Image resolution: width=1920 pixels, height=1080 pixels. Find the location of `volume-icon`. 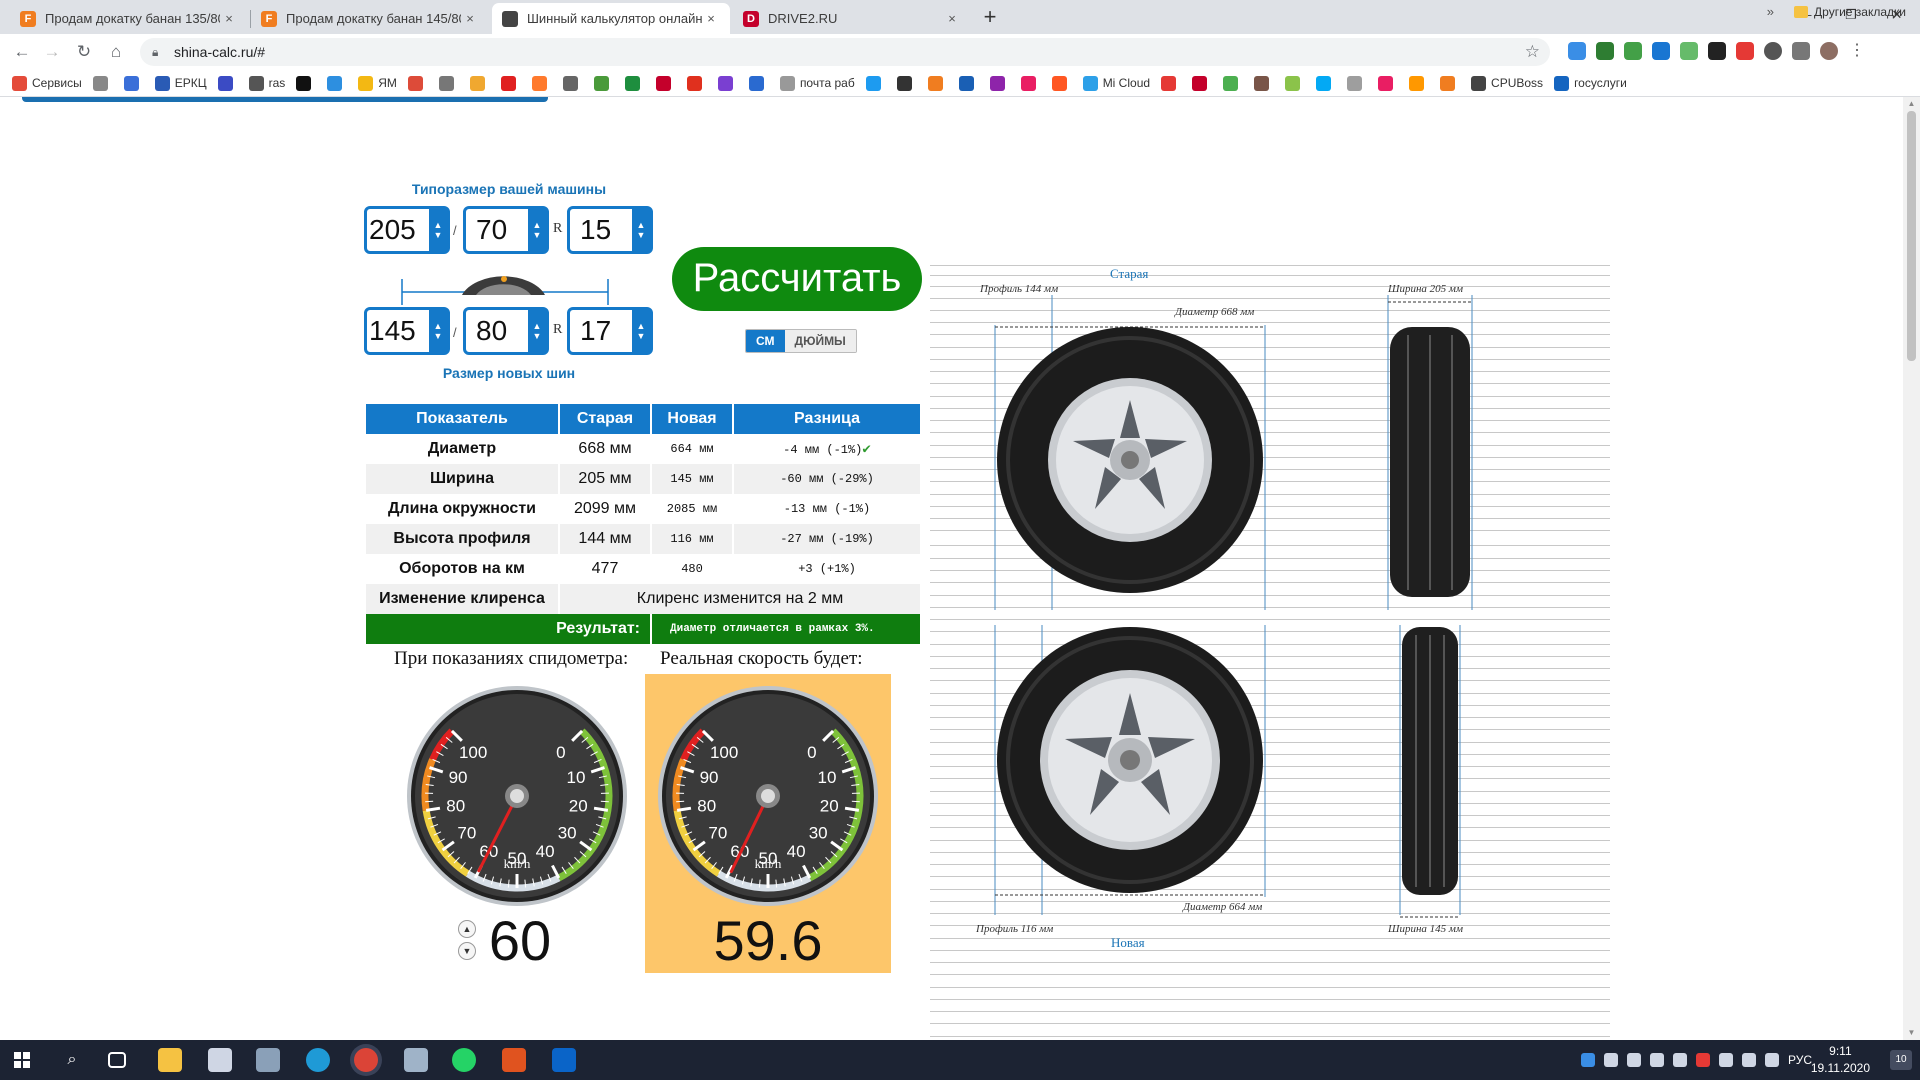

volume-icon is located at coordinates (1771, 1060).